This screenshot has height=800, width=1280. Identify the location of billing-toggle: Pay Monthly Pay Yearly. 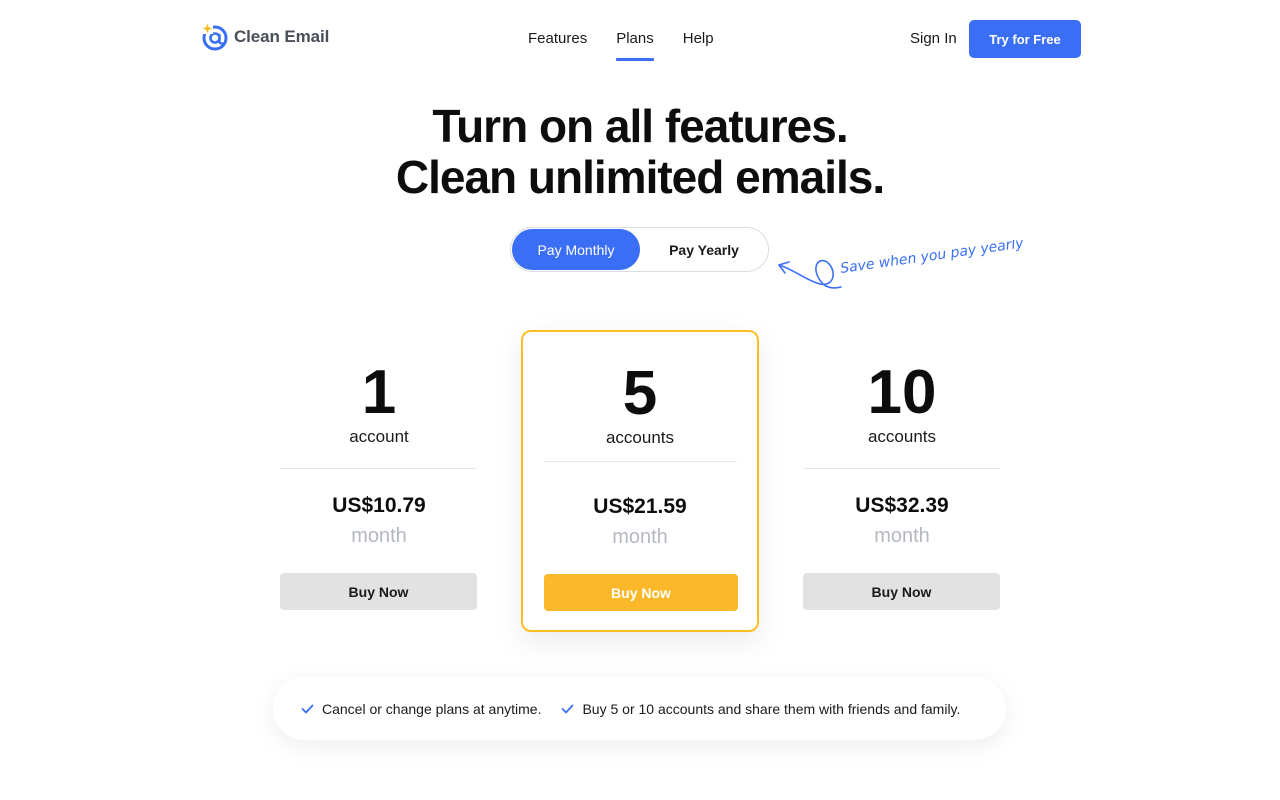
(639, 249).